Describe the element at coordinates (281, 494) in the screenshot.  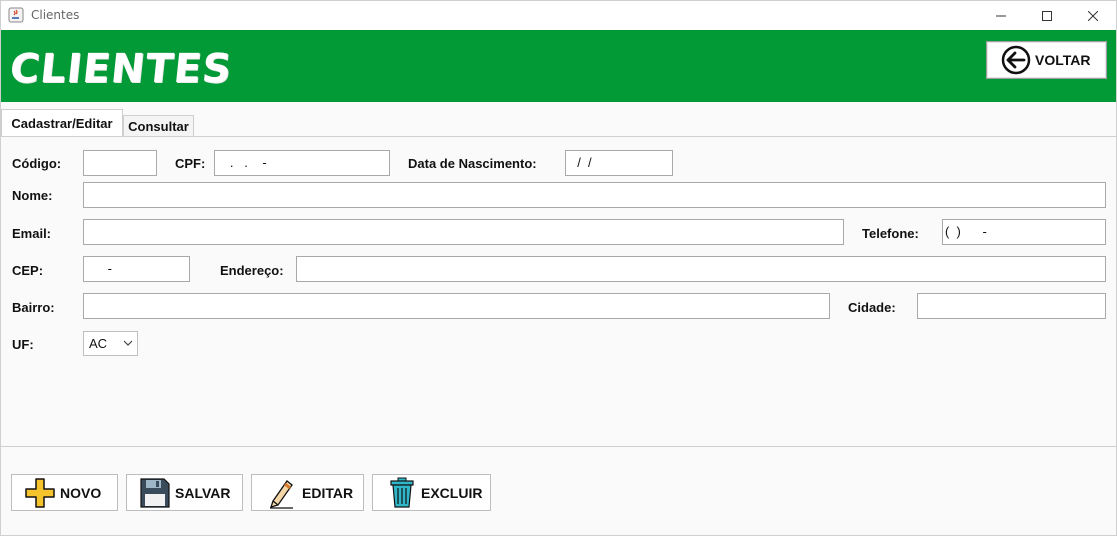
I see `pencil-icon` at that location.